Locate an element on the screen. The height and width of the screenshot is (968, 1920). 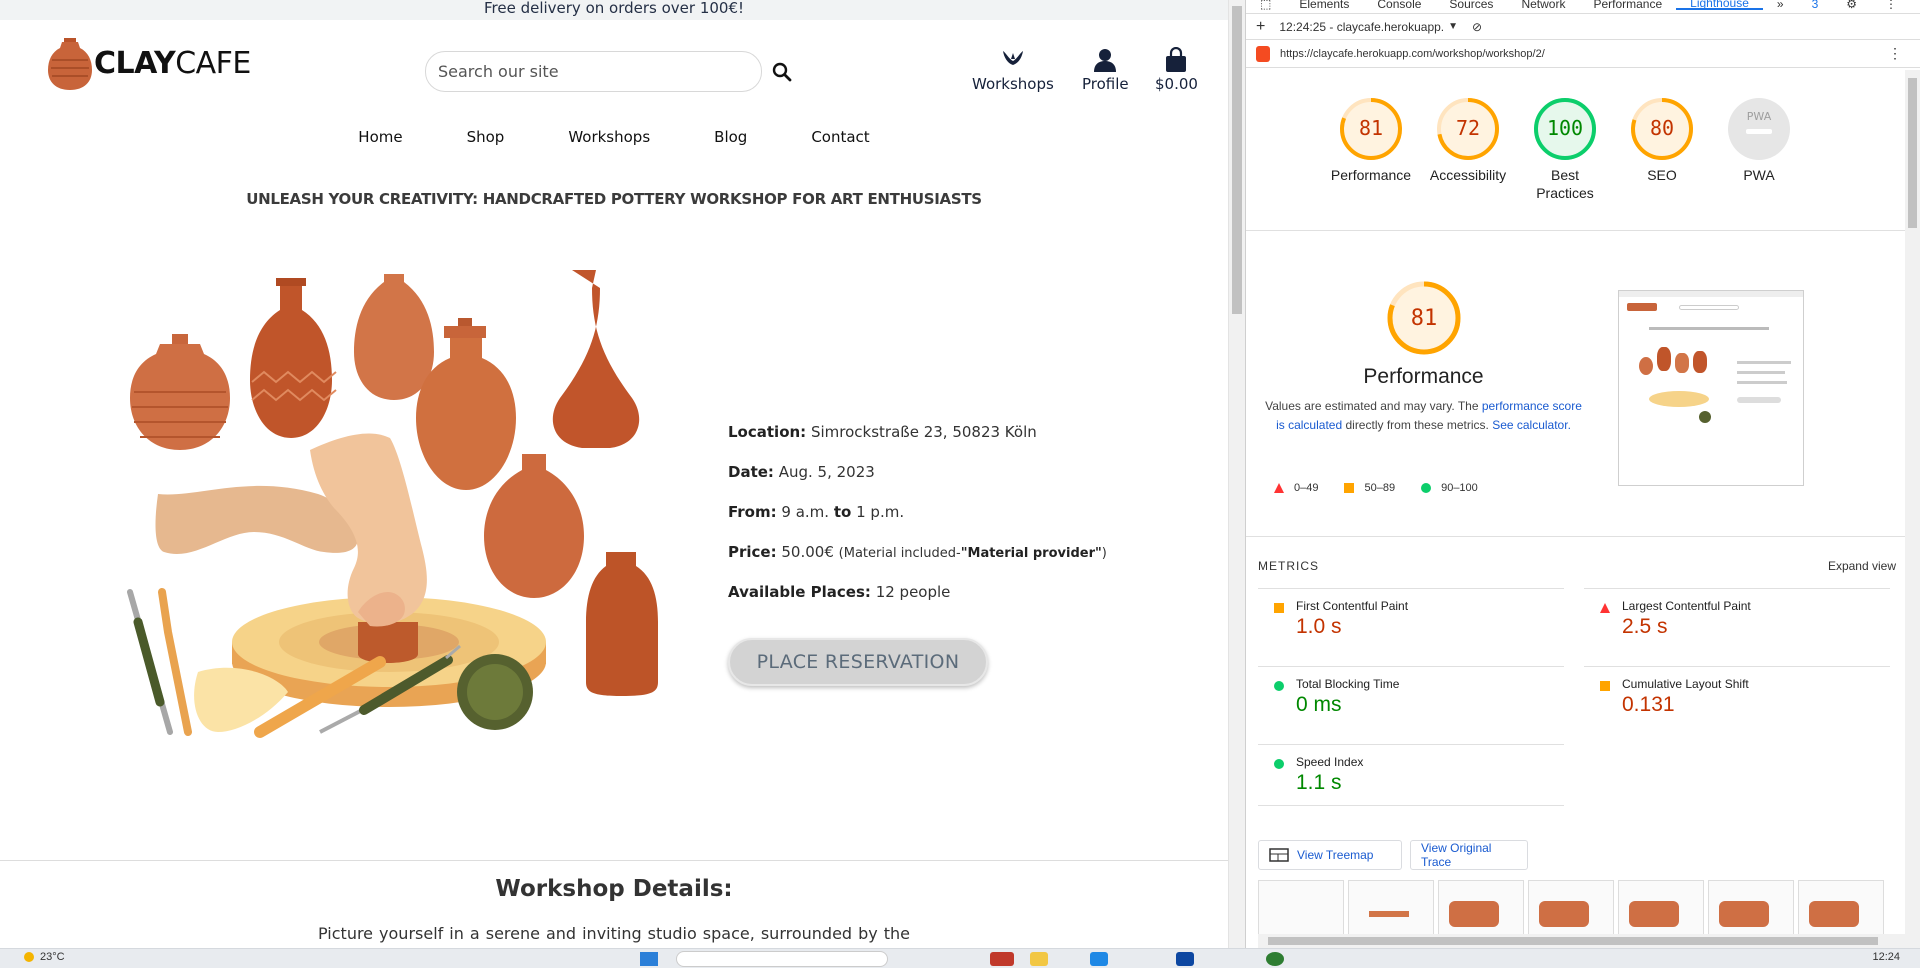
gauge-label: Best Practices is located at coordinates (1565, 184).